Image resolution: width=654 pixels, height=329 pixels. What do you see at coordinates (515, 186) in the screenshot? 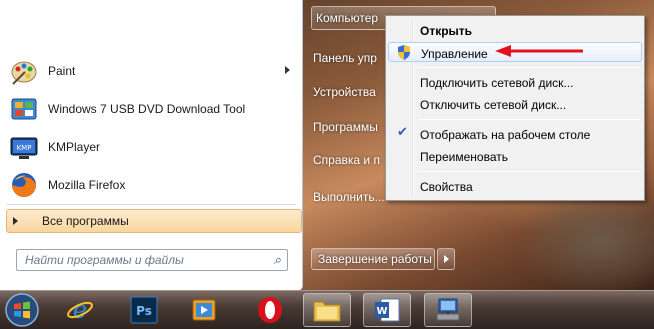
I see `menu-item-properties: Свойства` at bounding box center [515, 186].